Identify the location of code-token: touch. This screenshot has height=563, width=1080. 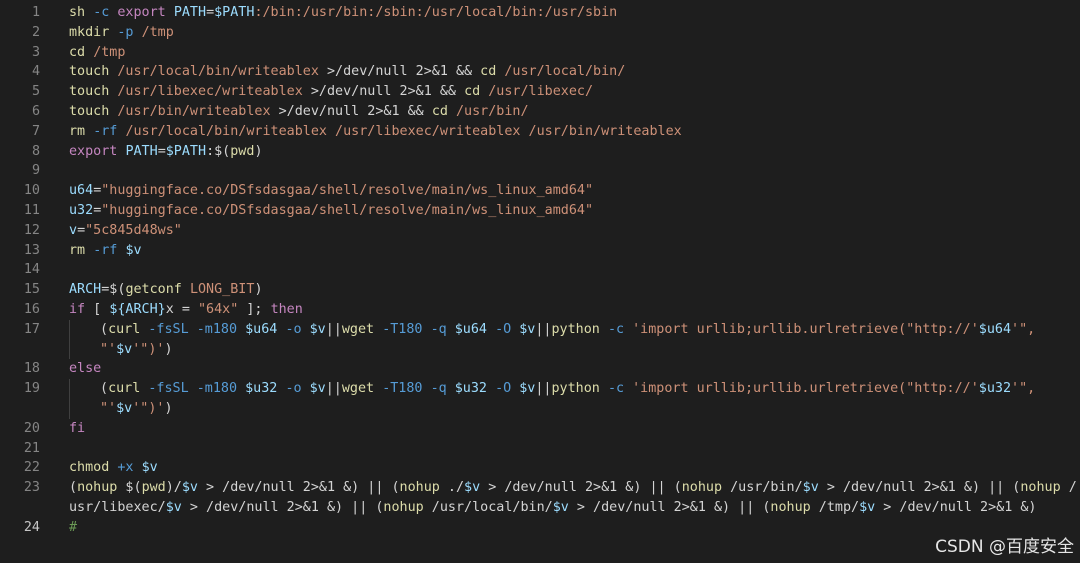
(89, 92).